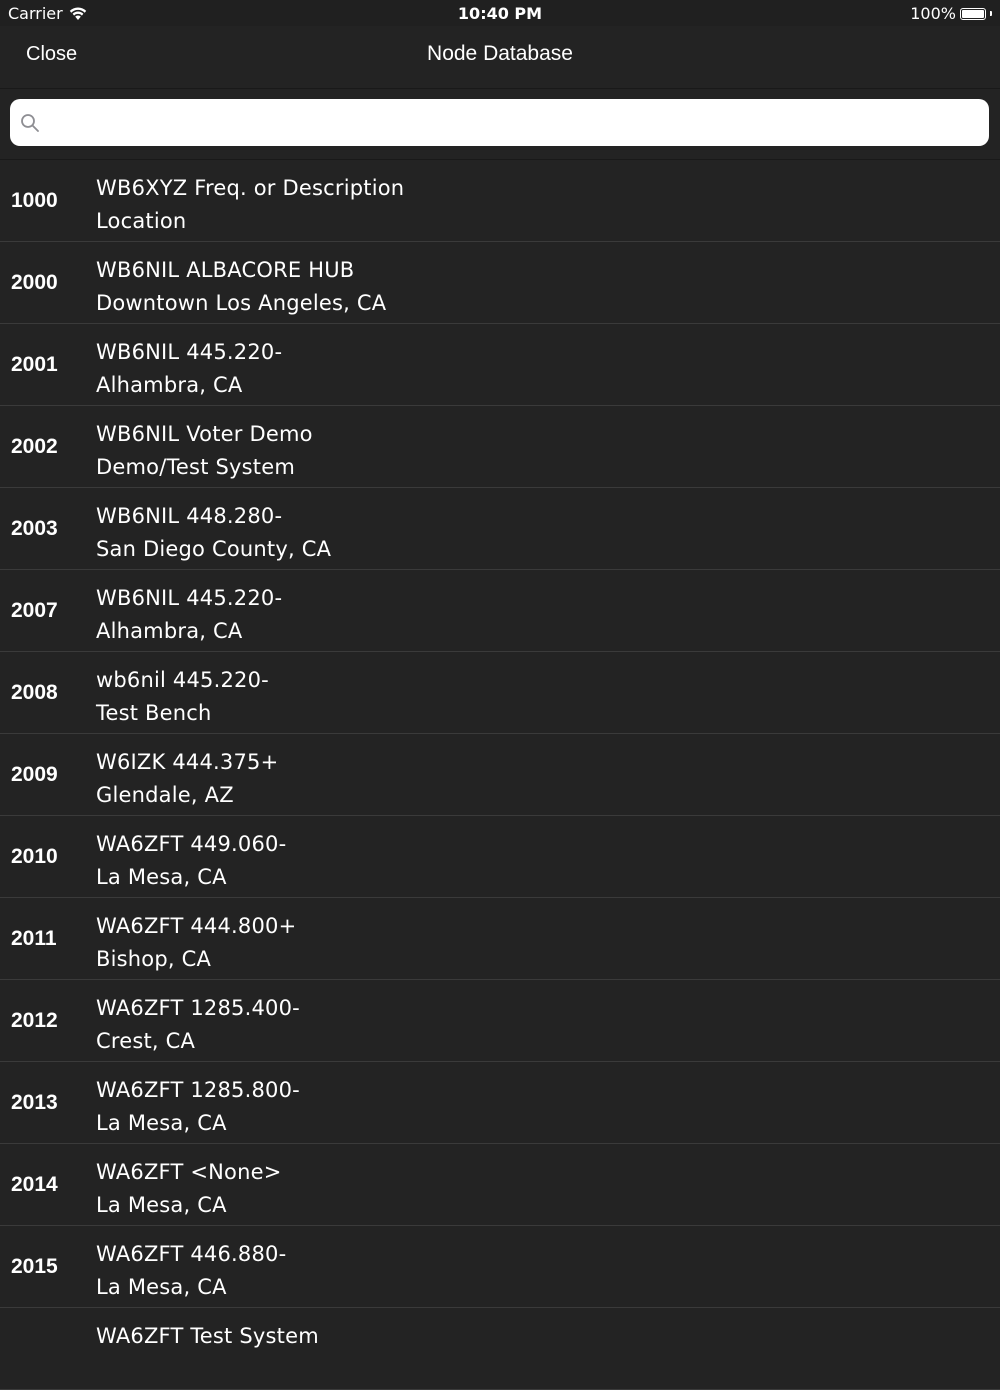 This screenshot has height=1390, width=1000. Describe the element at coordinates (500, 529) in the screenshot. I see `table-row: 2003 WB6NIL 448.280- San Diego County, CA` at that location.